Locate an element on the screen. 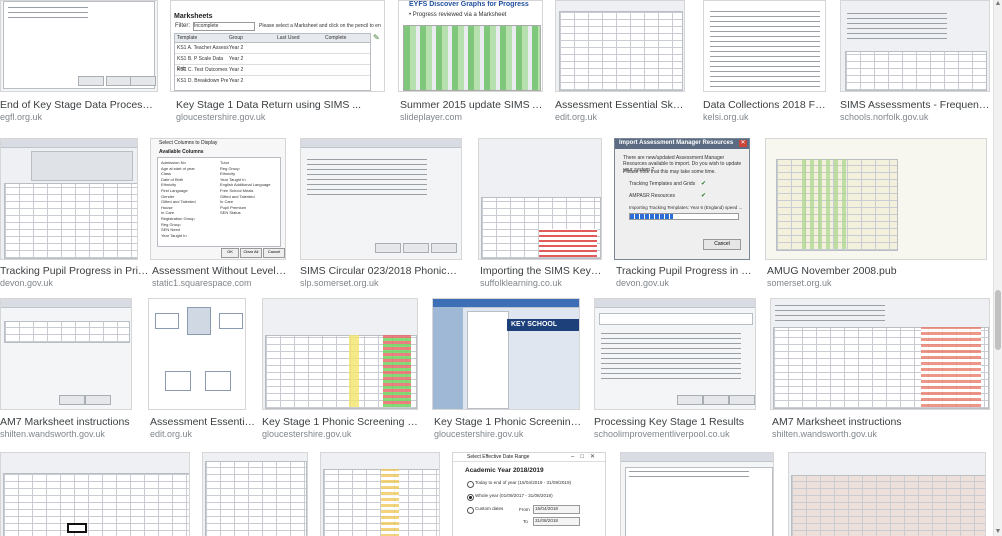  column-option: SEN Status is located at coordinates (245, 213).